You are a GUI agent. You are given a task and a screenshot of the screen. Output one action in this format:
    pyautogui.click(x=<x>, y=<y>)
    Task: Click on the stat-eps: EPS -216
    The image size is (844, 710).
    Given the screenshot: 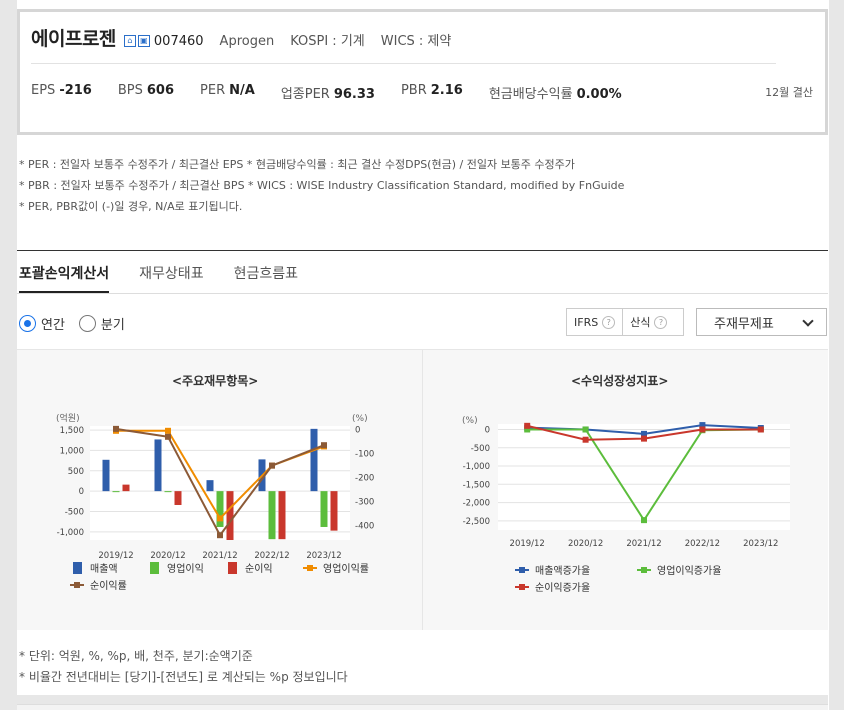 What is the action you would take?
    pyautogui.click(x=61, y=90)
    